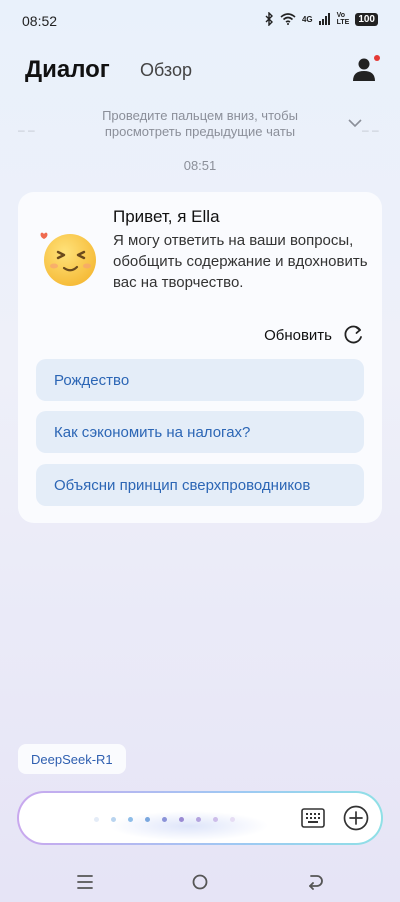  What do you see at coordinates (200, 380) in the screenshot?
I see `suggestion-button: Рождество` at bounding box center [200, 380].